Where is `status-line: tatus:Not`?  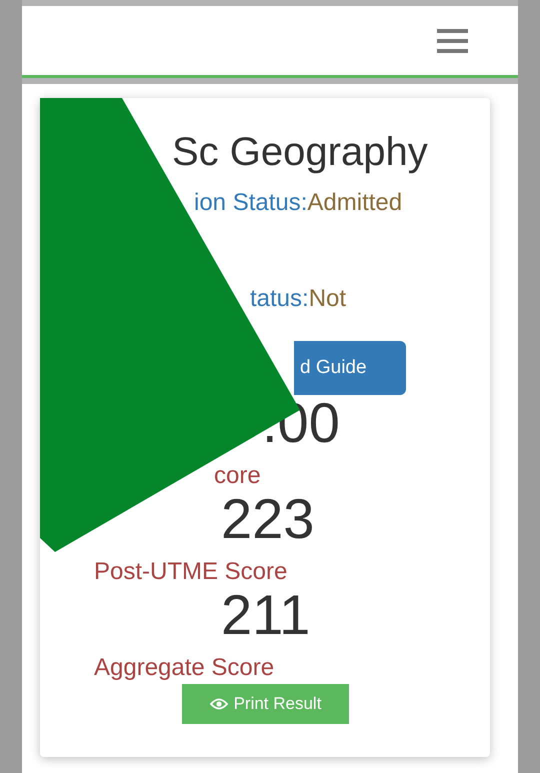 status-line: tatus:Not is located at coordinates (298, 299).